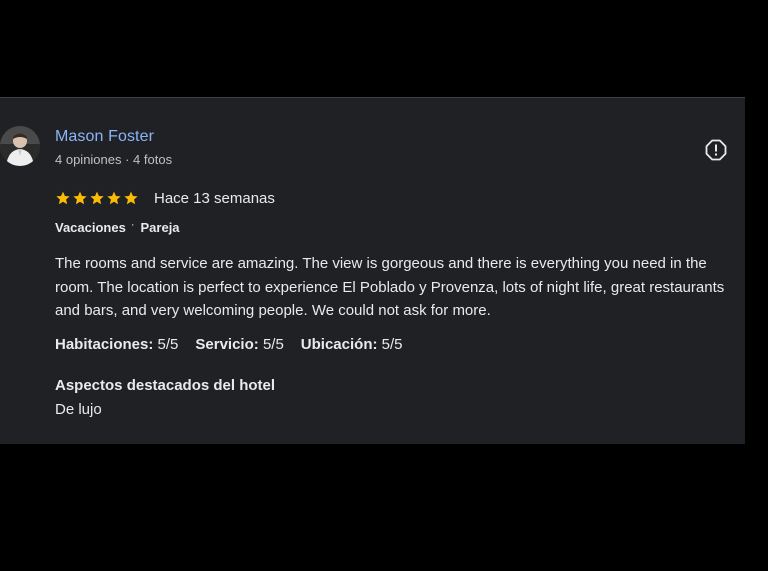 The width and height of the screenshot is (768, 571). I want to click on avatar, so click(20, 146).